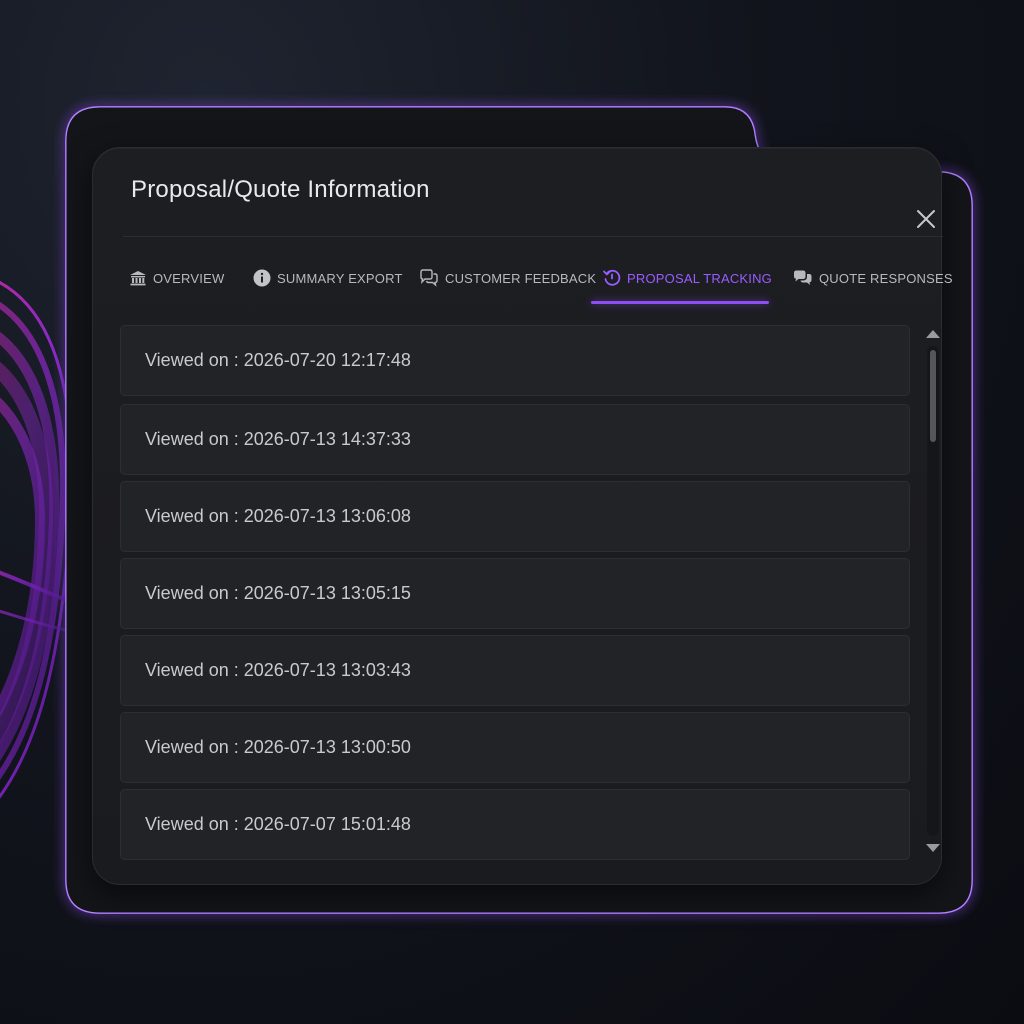 The image size is (1024, 1024). Describe the element at coordinates (680, 302) in the screenshot. I see `active-tab-indicator` at that location.